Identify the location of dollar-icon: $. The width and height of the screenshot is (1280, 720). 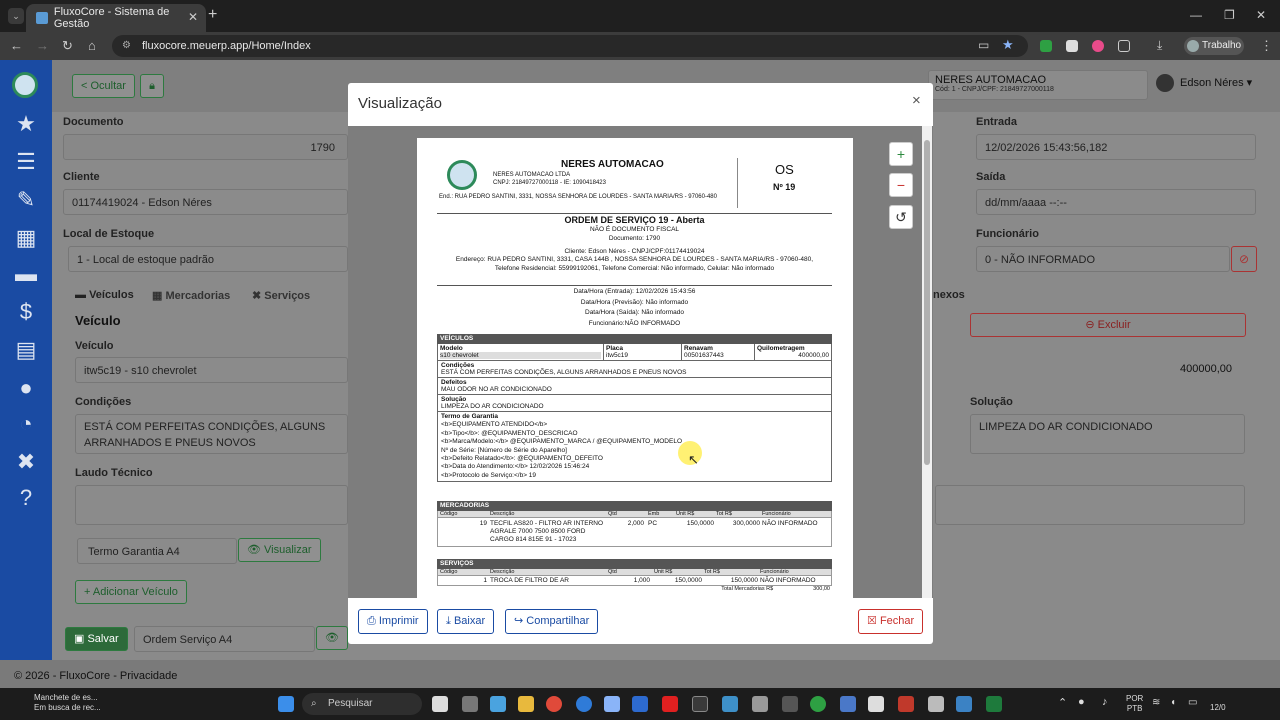
(26, 312).